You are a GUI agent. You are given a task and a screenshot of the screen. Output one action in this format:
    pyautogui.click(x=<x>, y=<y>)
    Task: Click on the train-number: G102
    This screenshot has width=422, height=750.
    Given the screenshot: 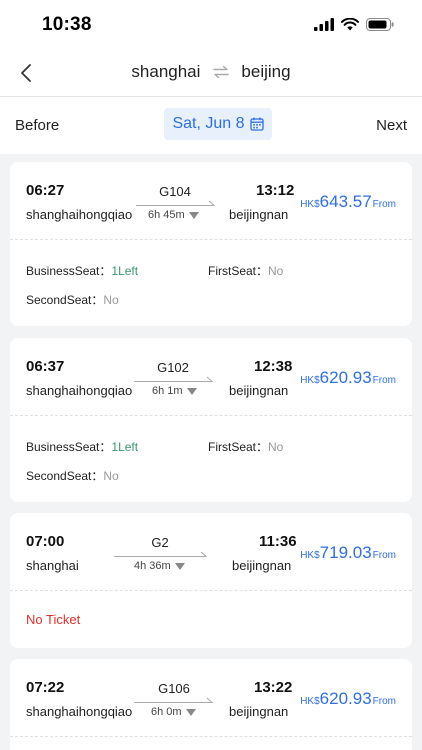 What is the action you would take?
    pyautogui.click(x=173, y=367)
    